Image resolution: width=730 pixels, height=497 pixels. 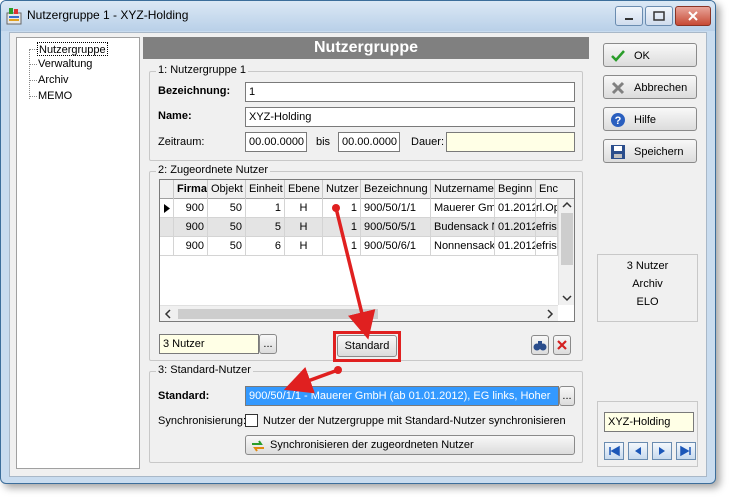 I want to click on first-icon, so click(x=614, y=451).